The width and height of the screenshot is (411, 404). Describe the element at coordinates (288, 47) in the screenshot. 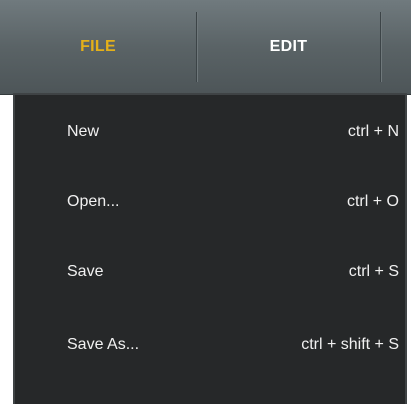

I see `menu-tab-edit: EDIT` at that location.